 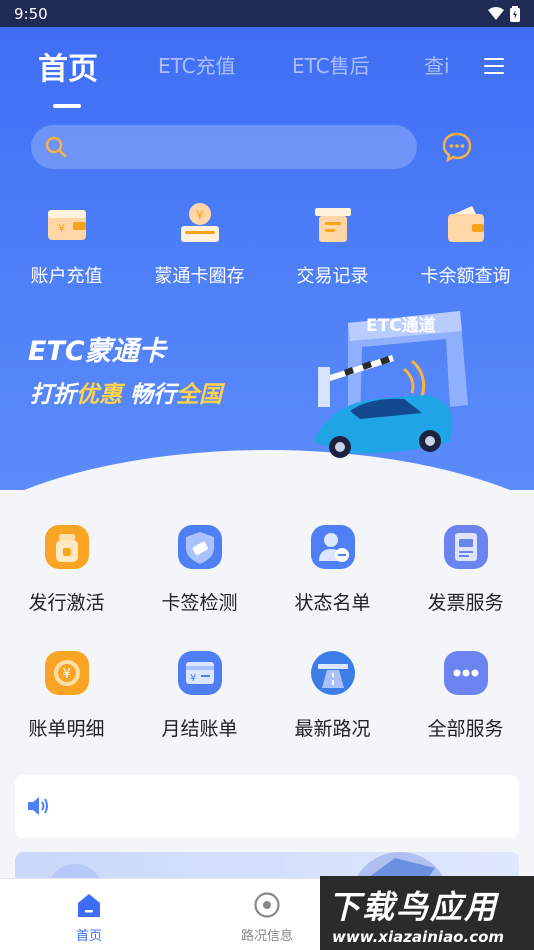 I want to click on service-label: 月结账单, so click(x=199, y=729).